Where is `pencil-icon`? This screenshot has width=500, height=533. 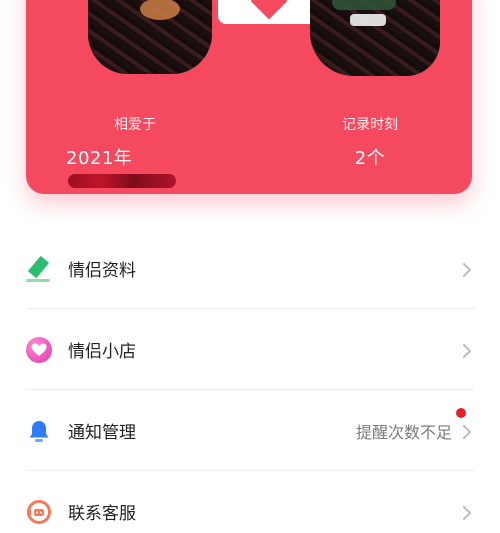 pencil-icon is located at coordinates (39, 268).